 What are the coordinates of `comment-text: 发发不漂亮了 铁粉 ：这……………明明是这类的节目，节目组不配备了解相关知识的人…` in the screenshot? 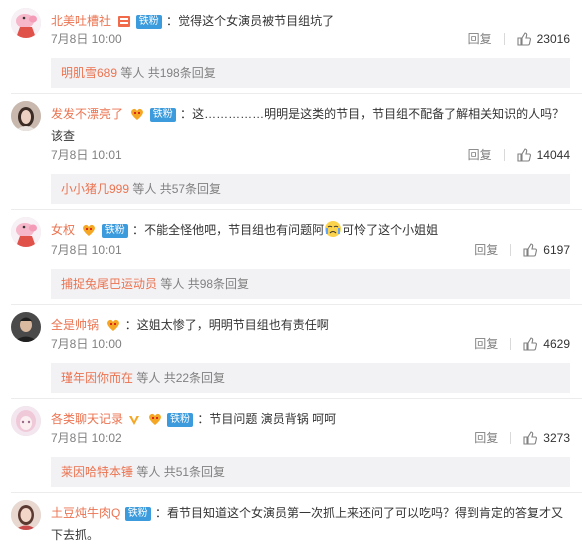 It's located at (308, 125).